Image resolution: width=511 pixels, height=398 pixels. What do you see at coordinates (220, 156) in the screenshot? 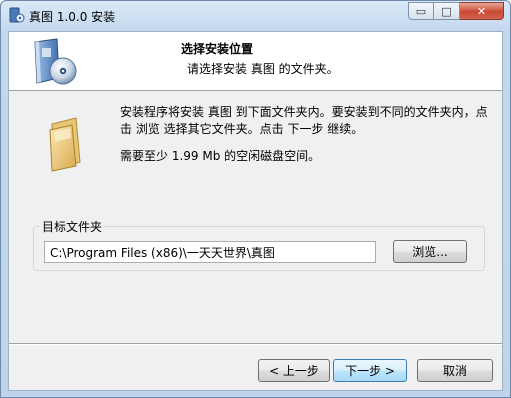
I see `space-required-text: 需要至少 1.99 Mb 的空闲磁盘空间。` at bounding box center [220, 156].